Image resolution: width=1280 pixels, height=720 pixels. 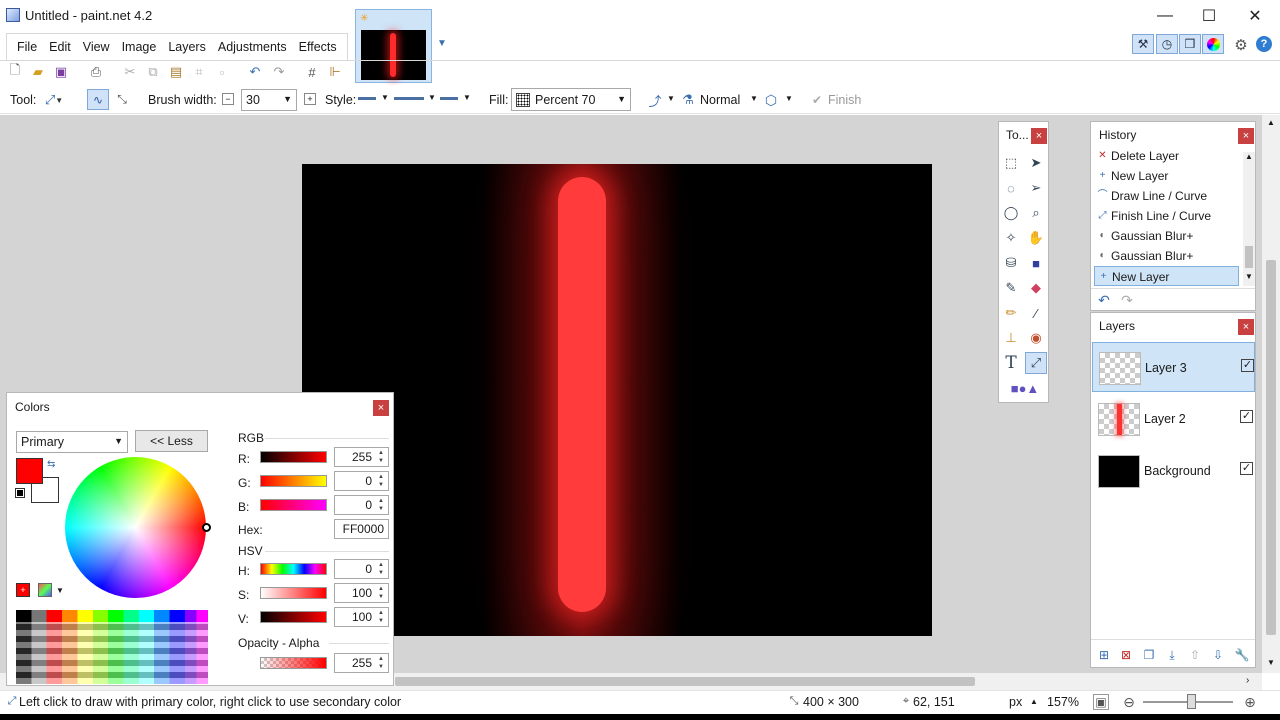 What do you see at coordinates (1127, 300) in the screenshot?
I see `history-redo-icon: ↷` at bounding box center [1127, 300].